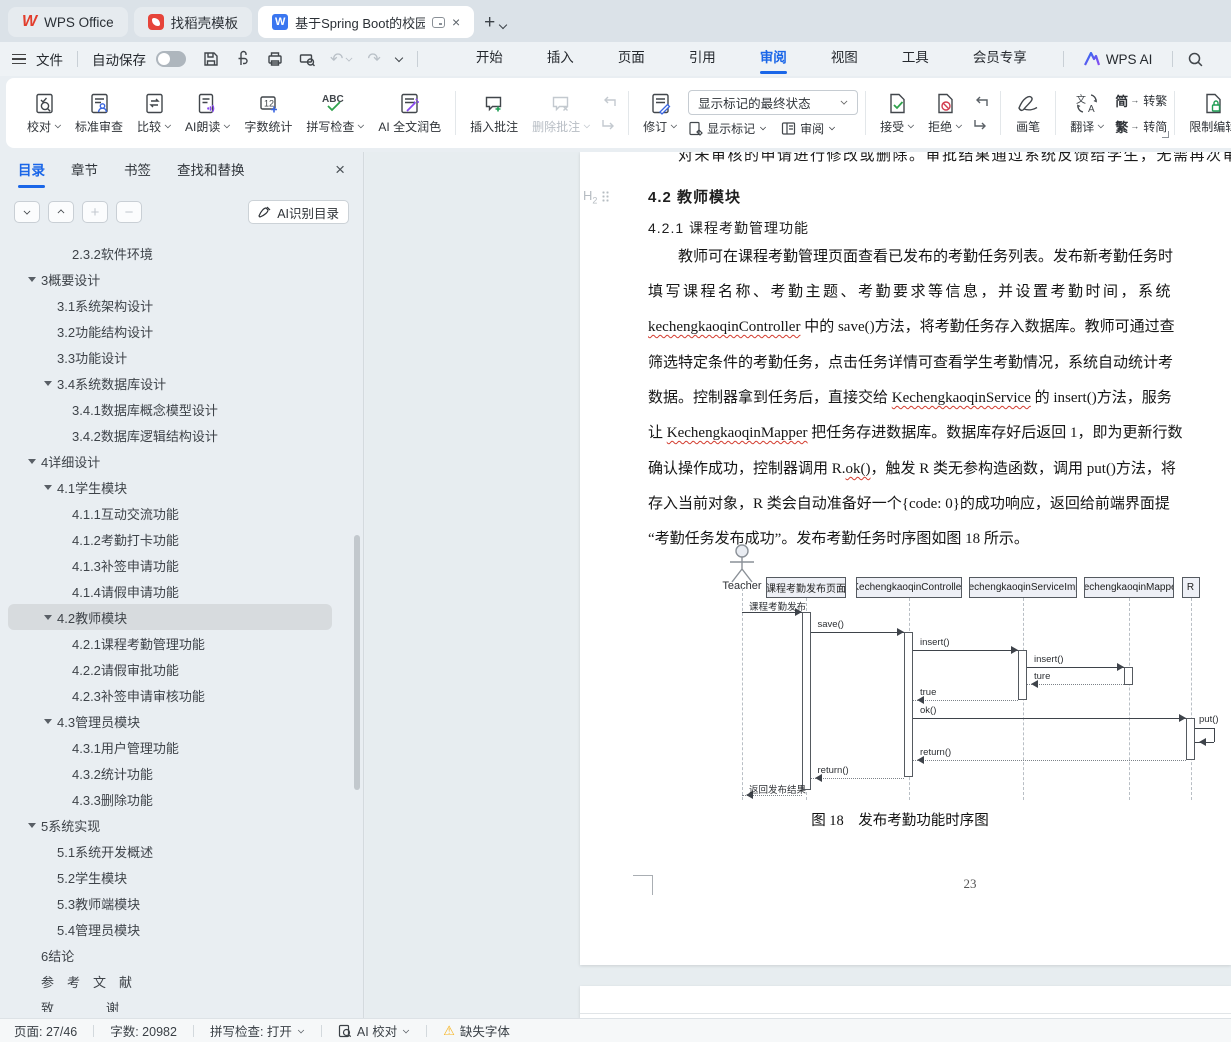 This screenshot has width=1231, height=1042. What do you see at coordinates (268, 113) in the screenshot?
I see `word-count-button: 12 字数统计` at bounding box center [268, 113].